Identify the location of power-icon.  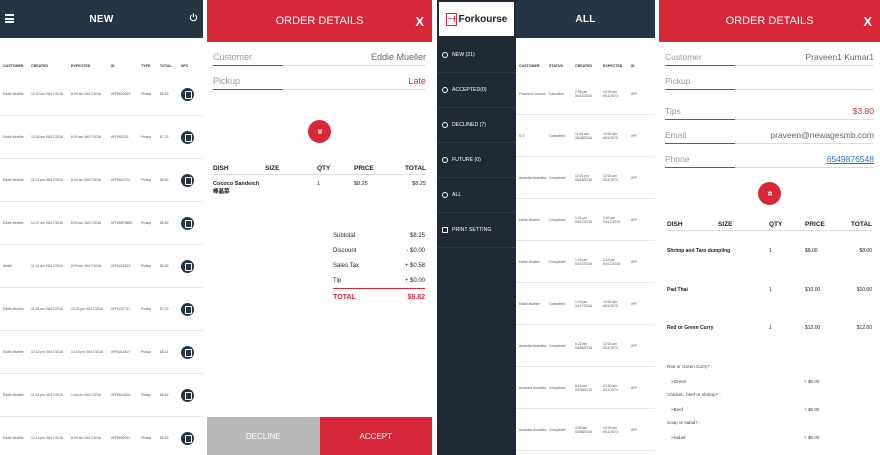
(193, 17).